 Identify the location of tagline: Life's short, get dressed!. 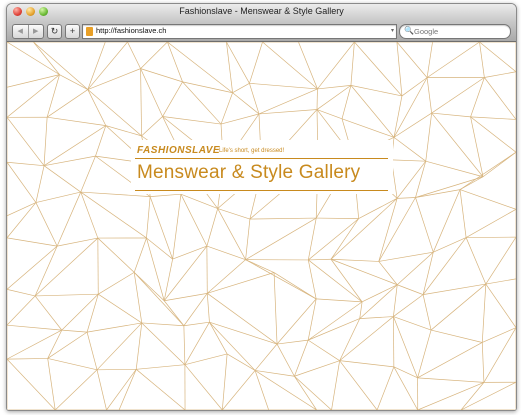
(252, 151).